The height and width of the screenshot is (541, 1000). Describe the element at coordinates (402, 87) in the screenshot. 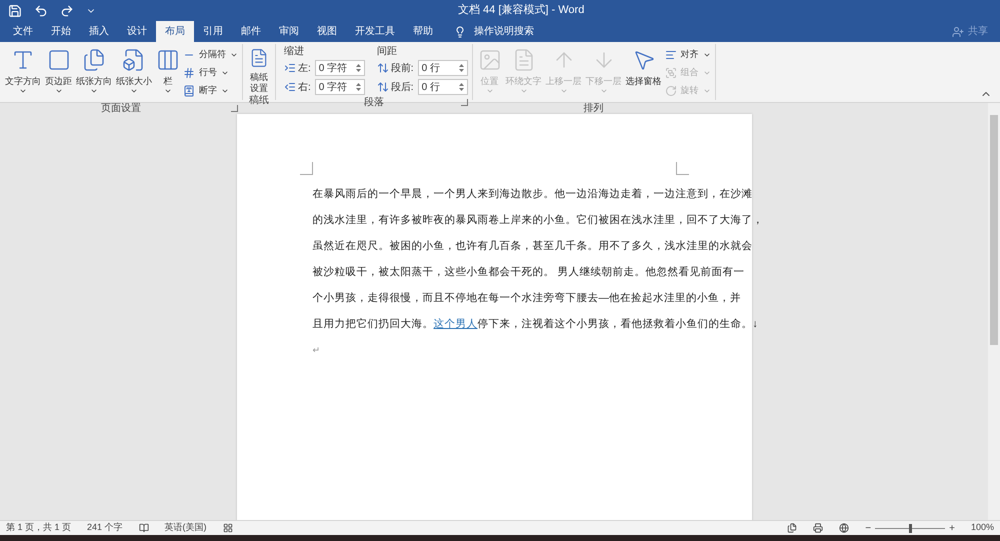

I see `field-label: 段后:` at that location.